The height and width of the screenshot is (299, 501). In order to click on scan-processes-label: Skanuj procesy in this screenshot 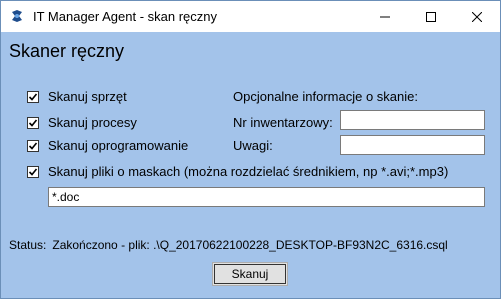, I will do `click(92, 122)`.